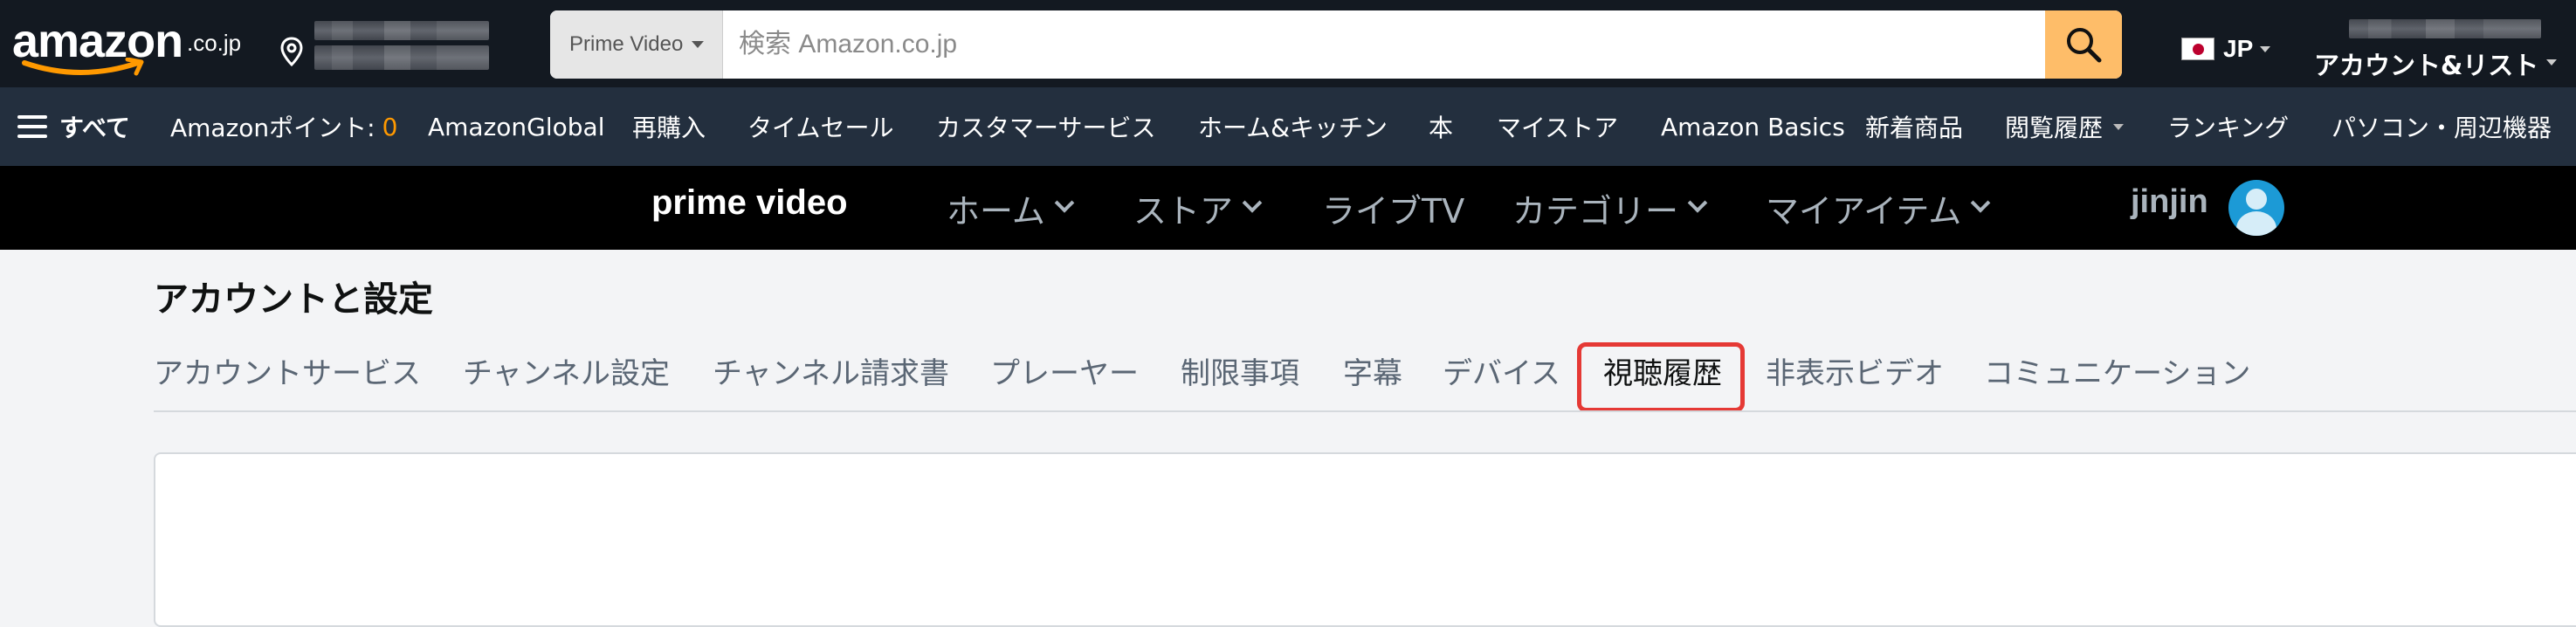 Image resolution: width=2576 pixels, height=627 pixels. Describe the element at coordinates (1557, 126) in the screenshot. I see `subnav-item-my-store: マイストア` at that location.